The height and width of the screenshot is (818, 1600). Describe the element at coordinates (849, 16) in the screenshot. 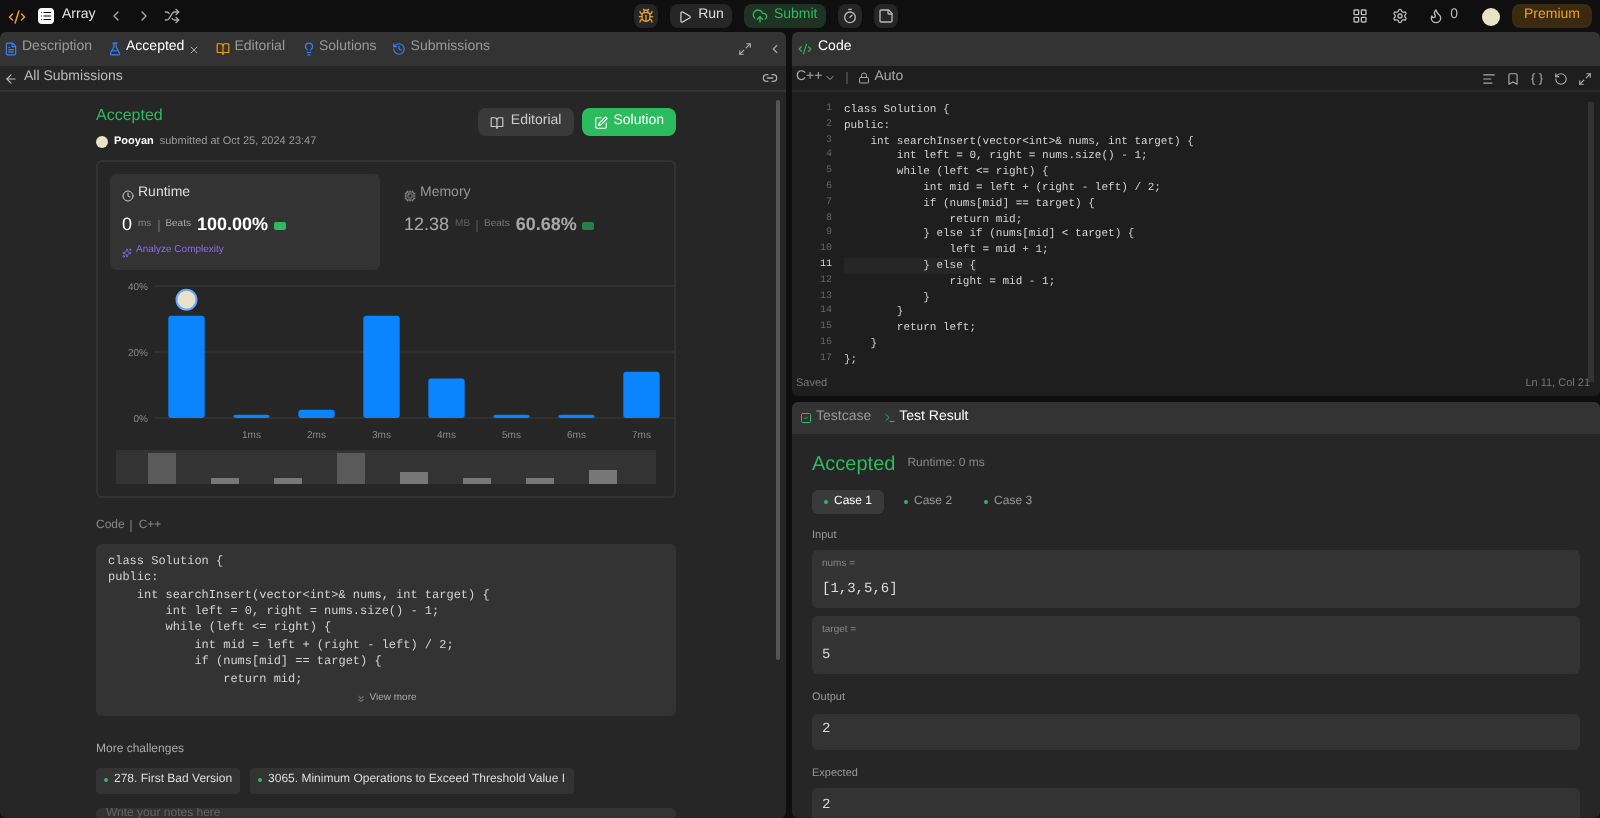

I see `timer-icon` at that location.